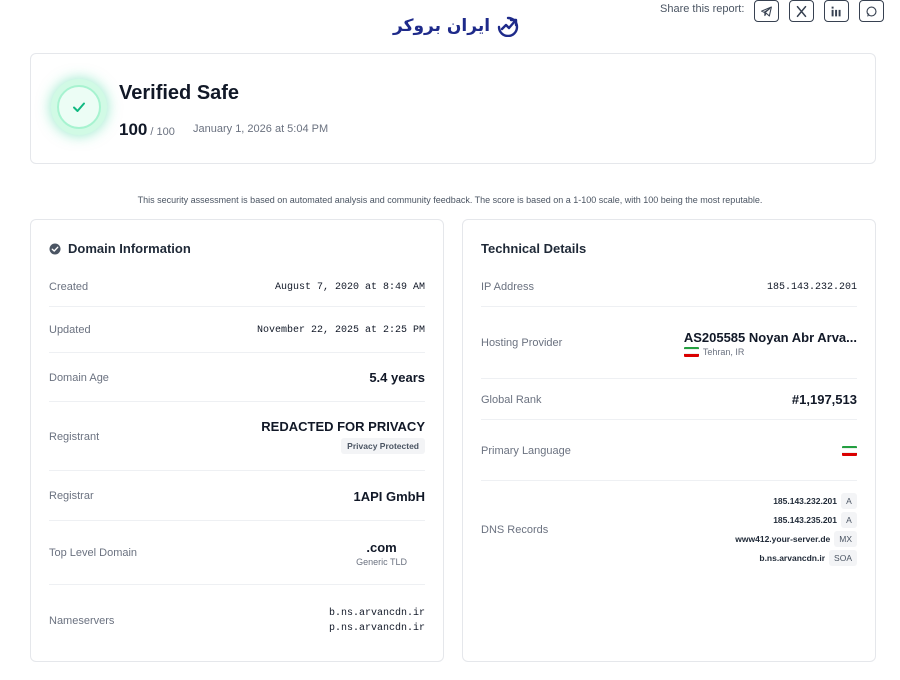 Image resolution: width=900 pixels, height=680 pixels. Describe the element at coordinates (55, 248) in the screenshot. I see `verified-check-icon` at that location.